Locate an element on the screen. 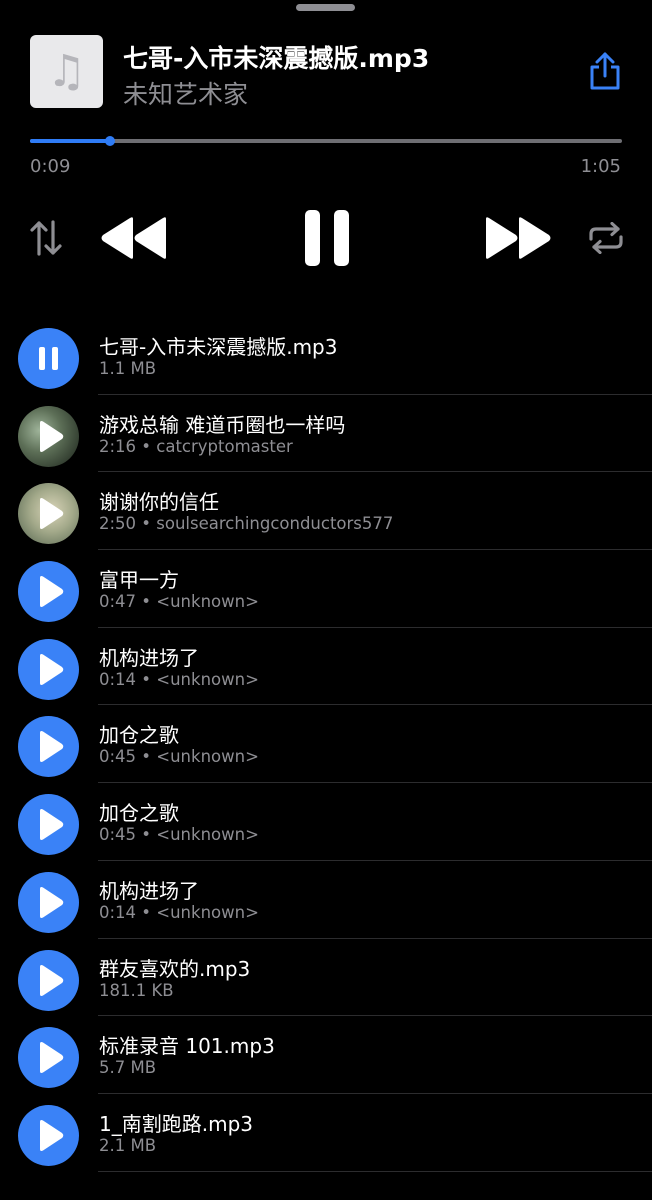  track-subtitle: 181.1 KB is located at coordinates (136, 990).